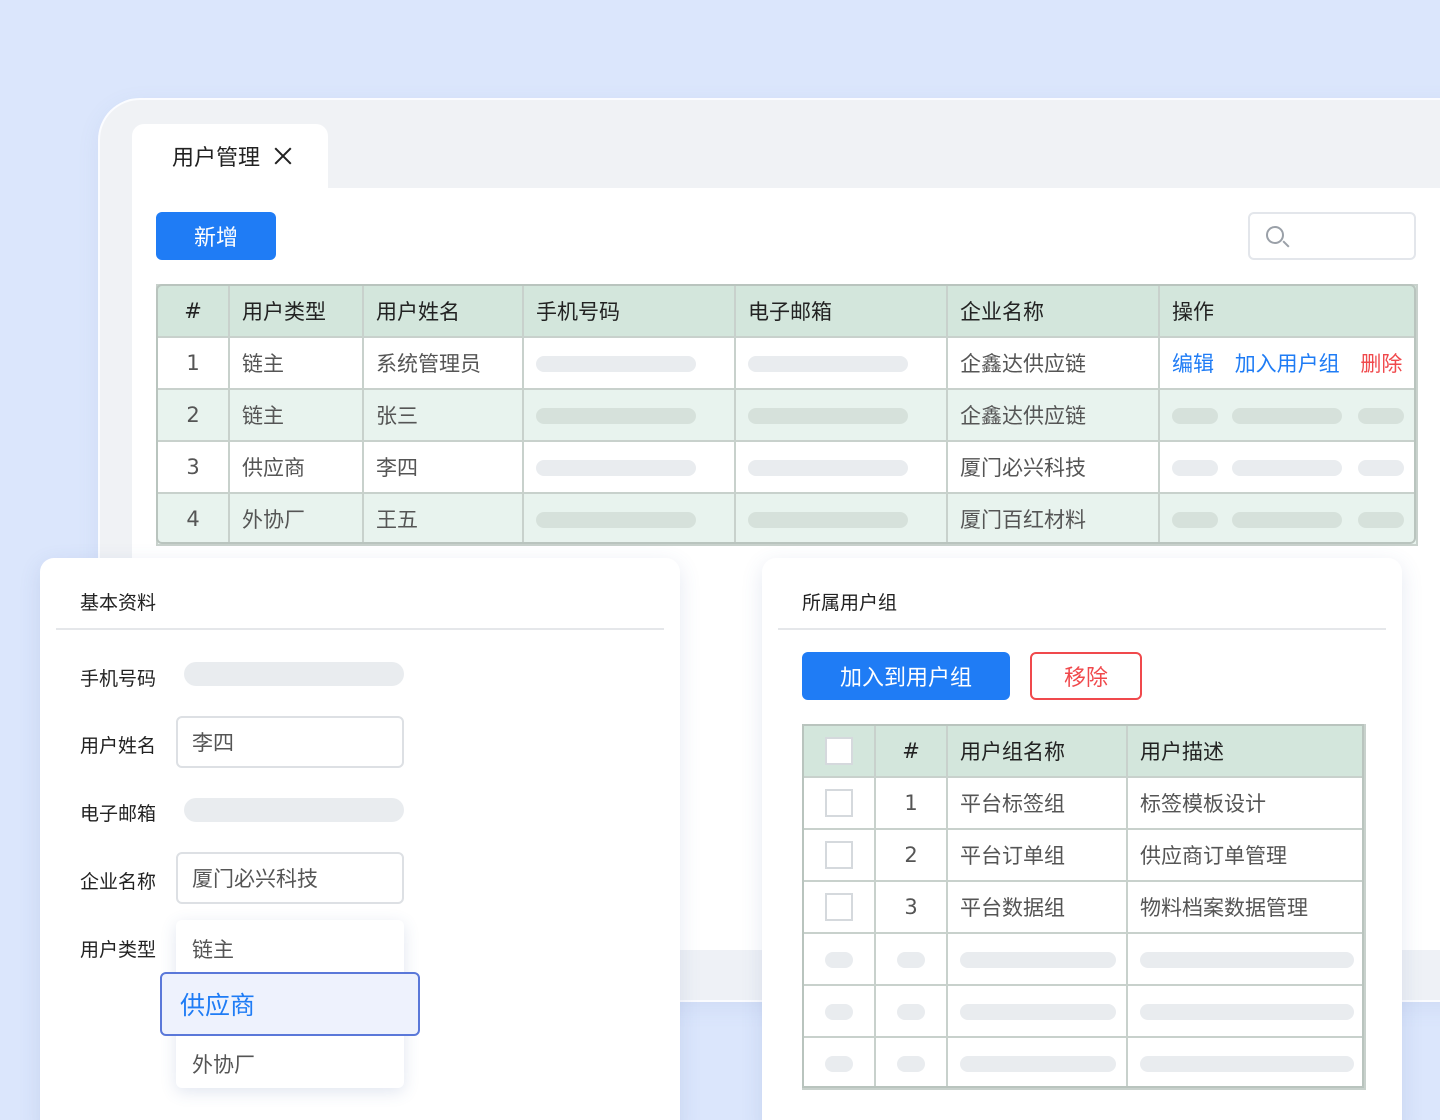  I want to click on company-cell: 厦门百红材料, so click(1053, 519).